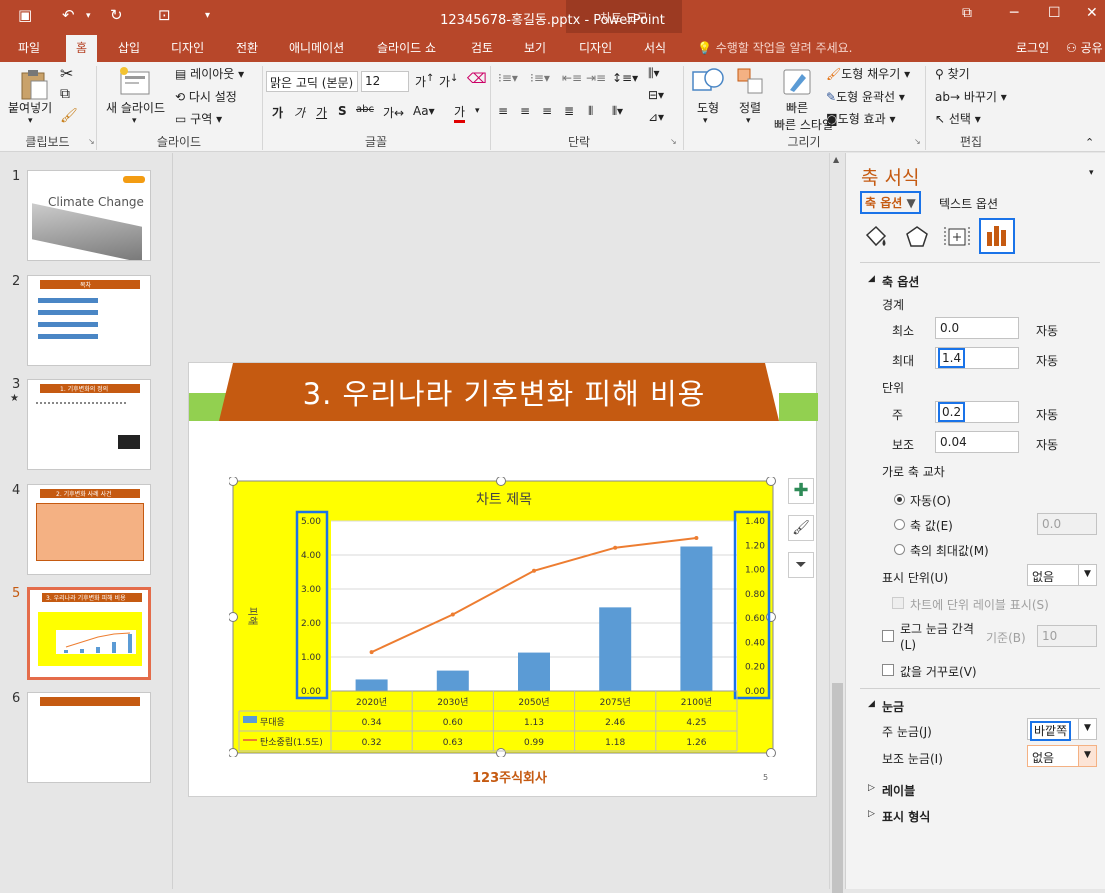 This screenshot has height=893, width=1105. I want to click on quick-styles-label-1: 빠른, so click(797, 107).